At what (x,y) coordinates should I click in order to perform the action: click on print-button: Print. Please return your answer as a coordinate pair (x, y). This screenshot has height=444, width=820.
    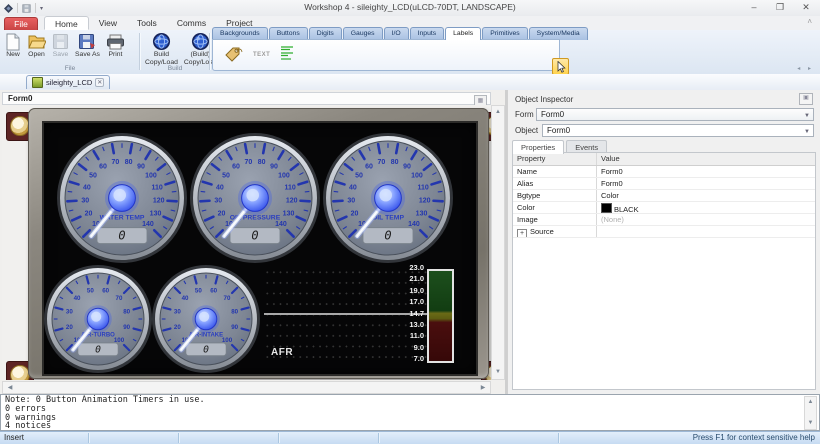
    Looking at the image, I should click on (115, 45).